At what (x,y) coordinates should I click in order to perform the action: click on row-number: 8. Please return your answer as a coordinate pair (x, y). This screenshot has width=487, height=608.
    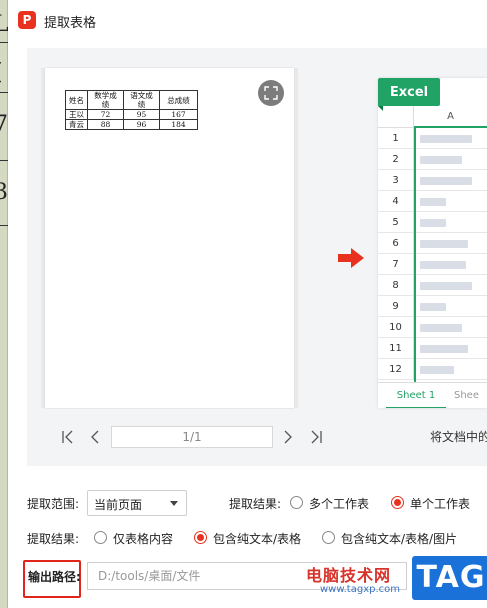
    Looking at the image, I should click on (396, 285).